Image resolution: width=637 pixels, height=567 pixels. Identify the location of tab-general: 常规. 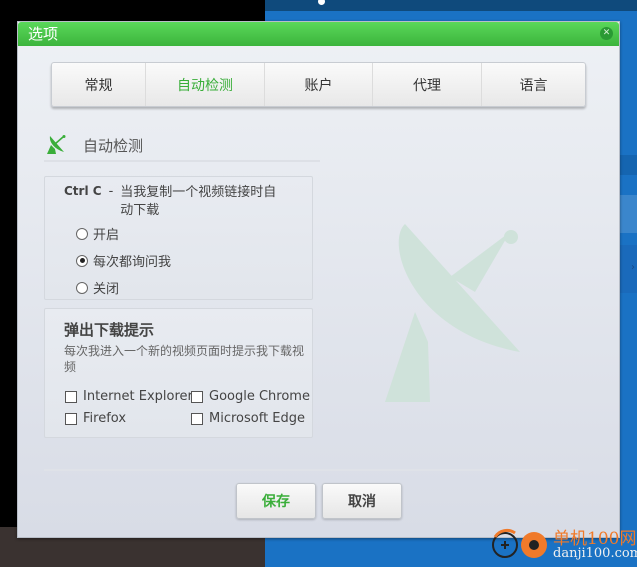
(99, 84).